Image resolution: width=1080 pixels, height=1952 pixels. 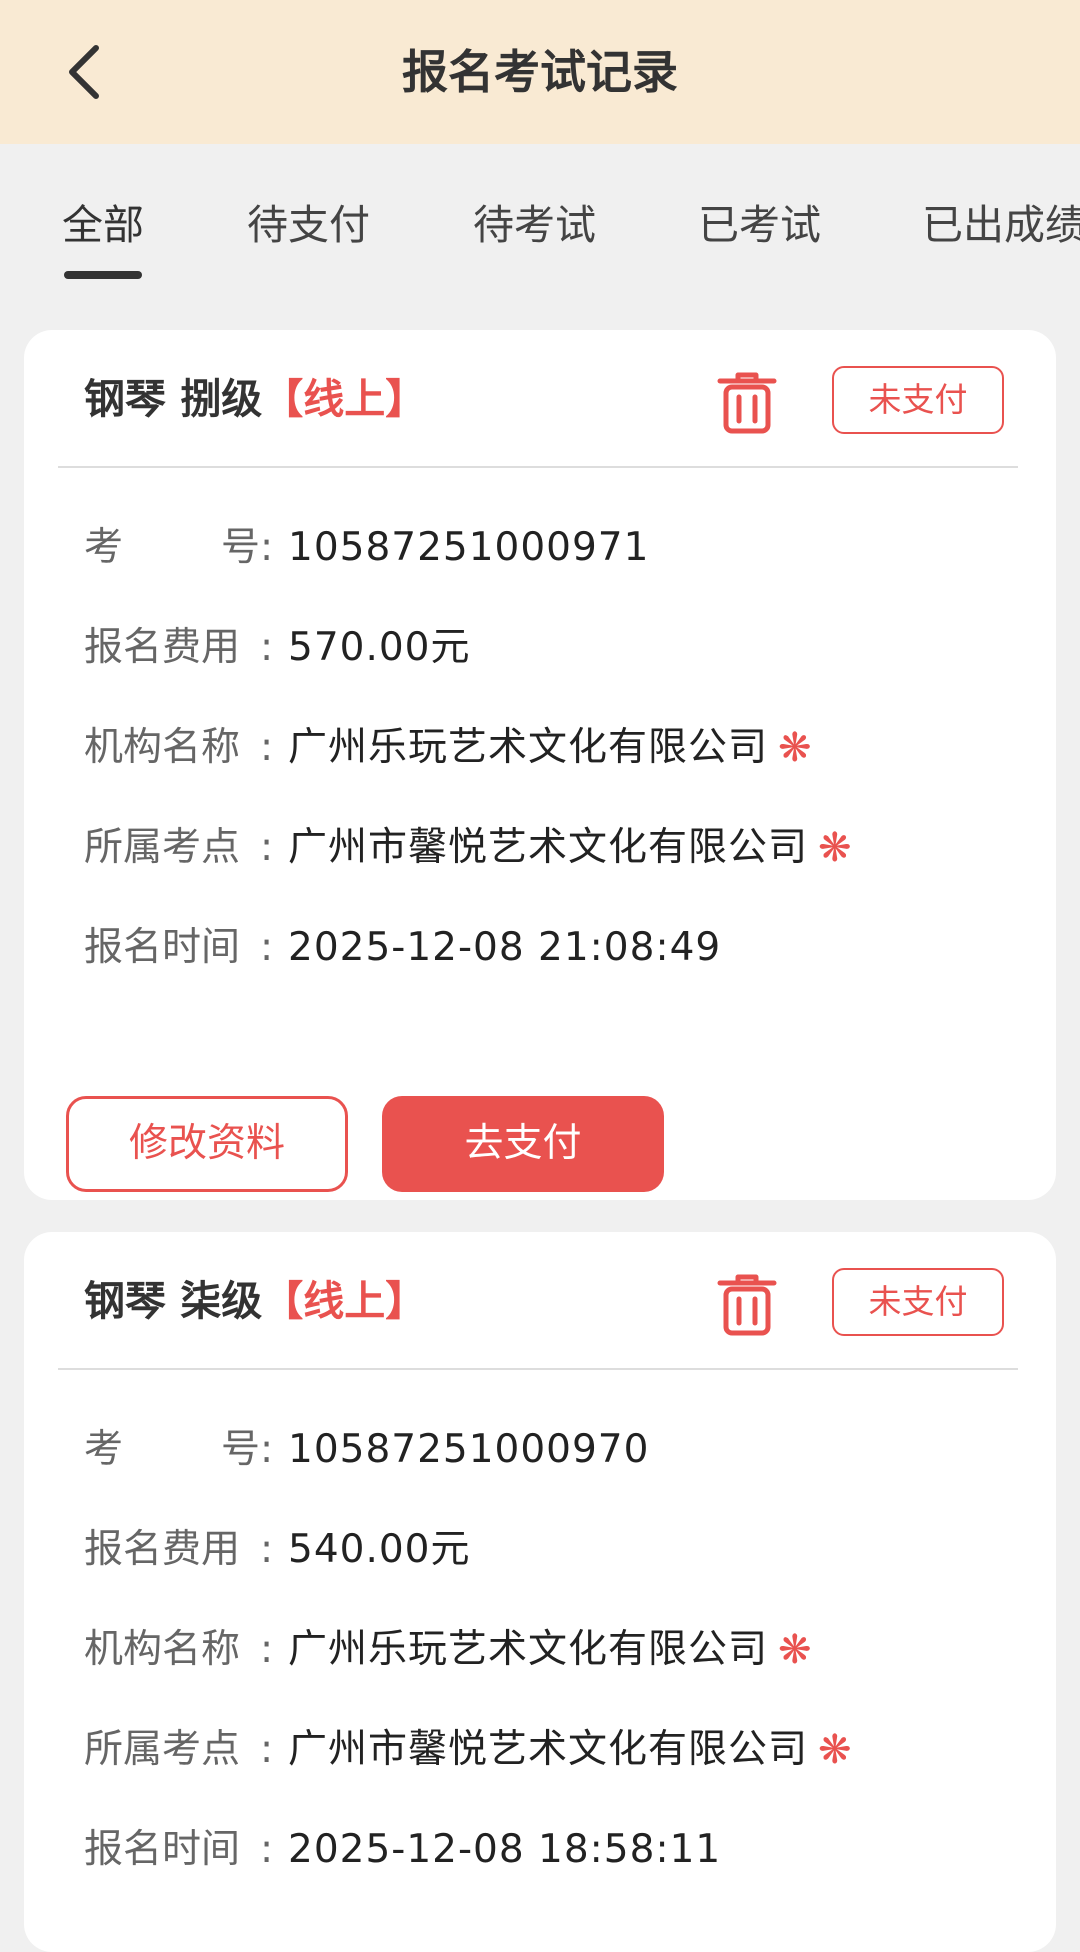 What do you see at coordinates (523, 1144) in the screenshot?
I see `pay-button: 去支付` at bounding box center [523, 1144].